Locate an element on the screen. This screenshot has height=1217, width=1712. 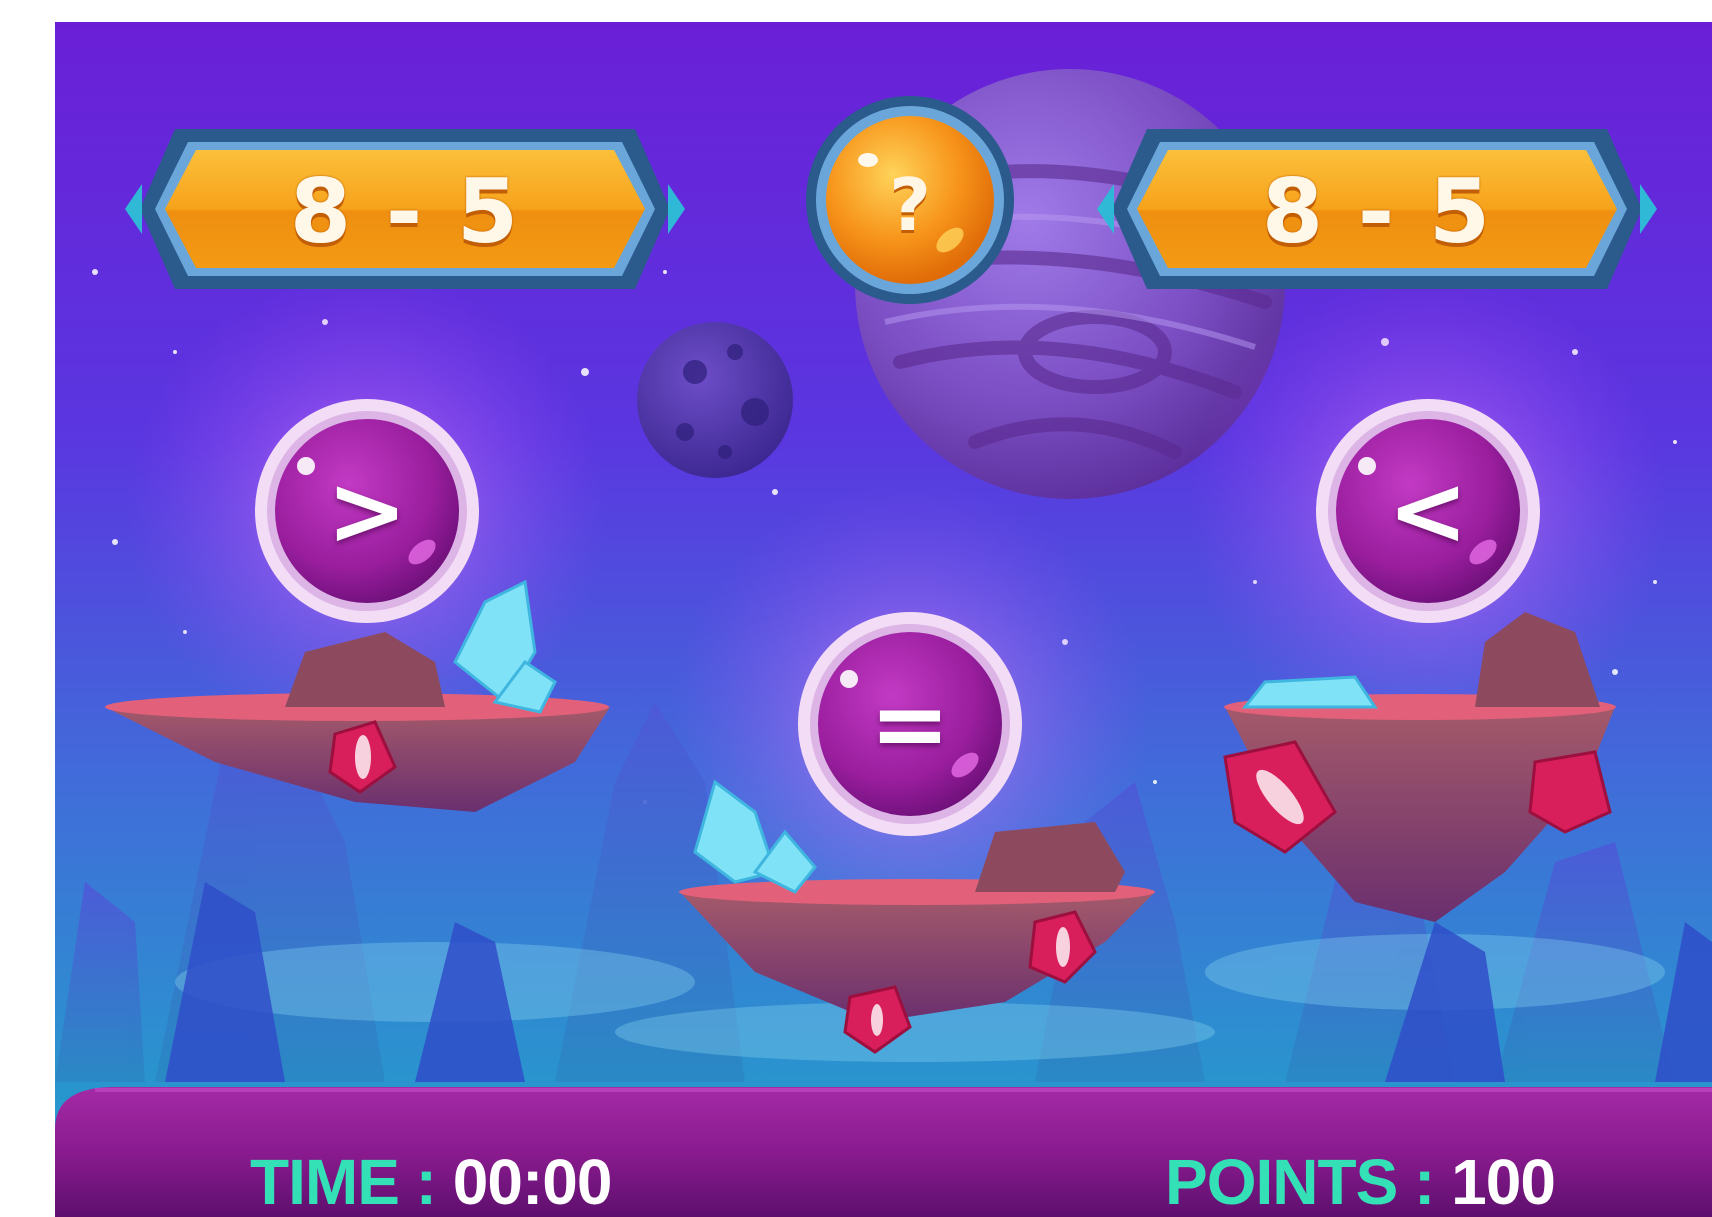
points-value: 100 is located at coordinates (1503, 1181).